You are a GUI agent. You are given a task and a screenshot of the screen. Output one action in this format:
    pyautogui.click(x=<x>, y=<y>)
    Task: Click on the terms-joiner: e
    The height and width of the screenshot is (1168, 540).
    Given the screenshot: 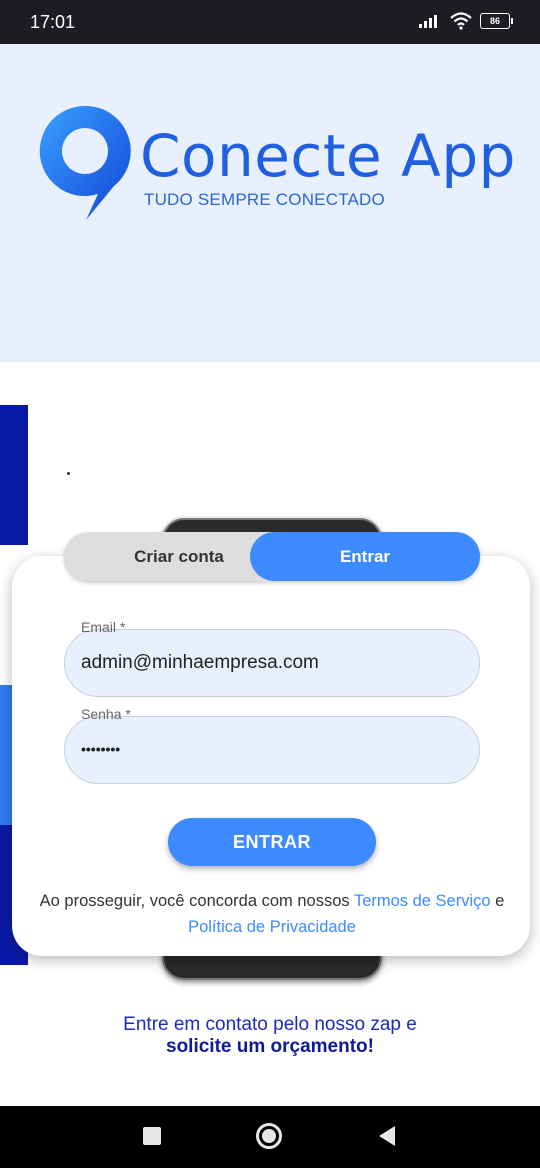 What is the action you would take?
    pyautogui.click(x=497, y=901)
    